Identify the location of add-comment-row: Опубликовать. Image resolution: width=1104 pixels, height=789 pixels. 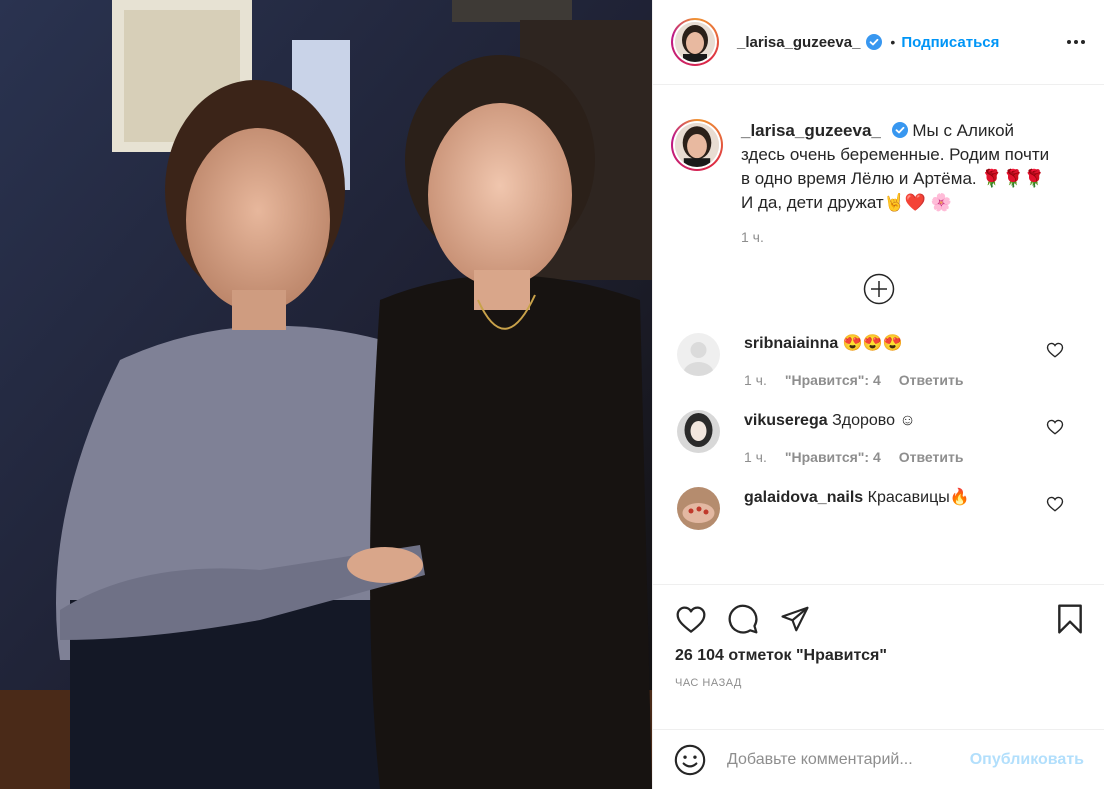
(878, 759).